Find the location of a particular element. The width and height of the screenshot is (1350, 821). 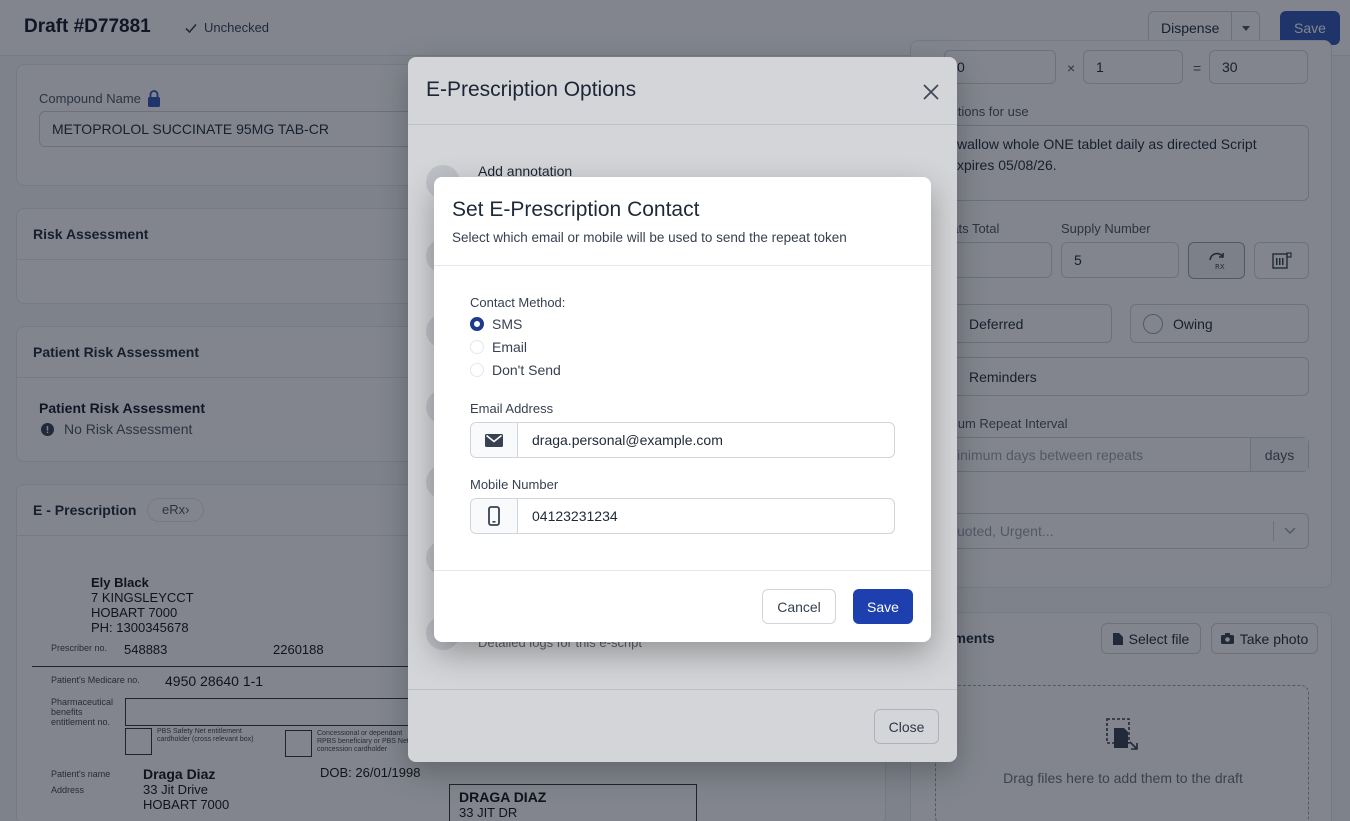

envelope-icon is located at coordinates (494, 440).